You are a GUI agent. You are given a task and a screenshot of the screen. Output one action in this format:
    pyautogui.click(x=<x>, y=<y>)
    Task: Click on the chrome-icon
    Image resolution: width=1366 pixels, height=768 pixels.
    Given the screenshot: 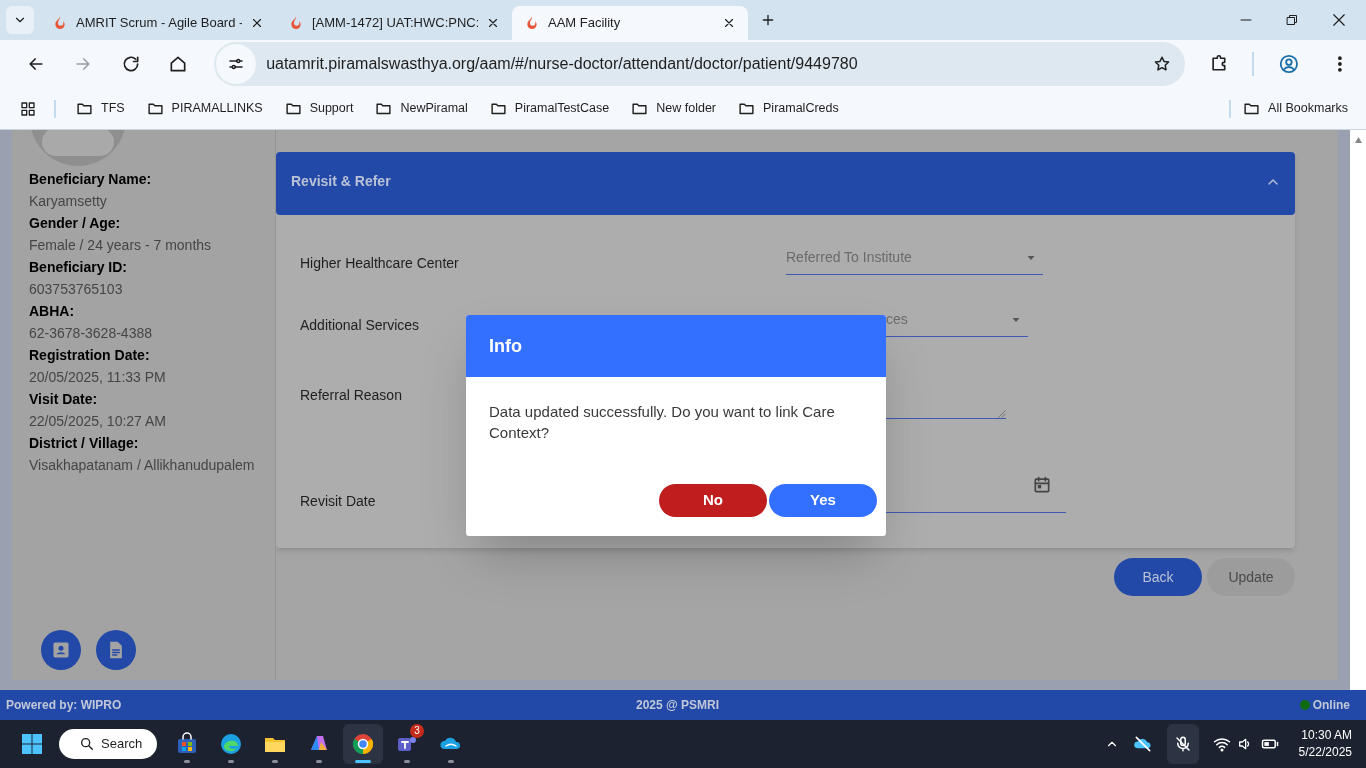 What is the action you would take?
    pyautogui.click(x=363, y=744)
    